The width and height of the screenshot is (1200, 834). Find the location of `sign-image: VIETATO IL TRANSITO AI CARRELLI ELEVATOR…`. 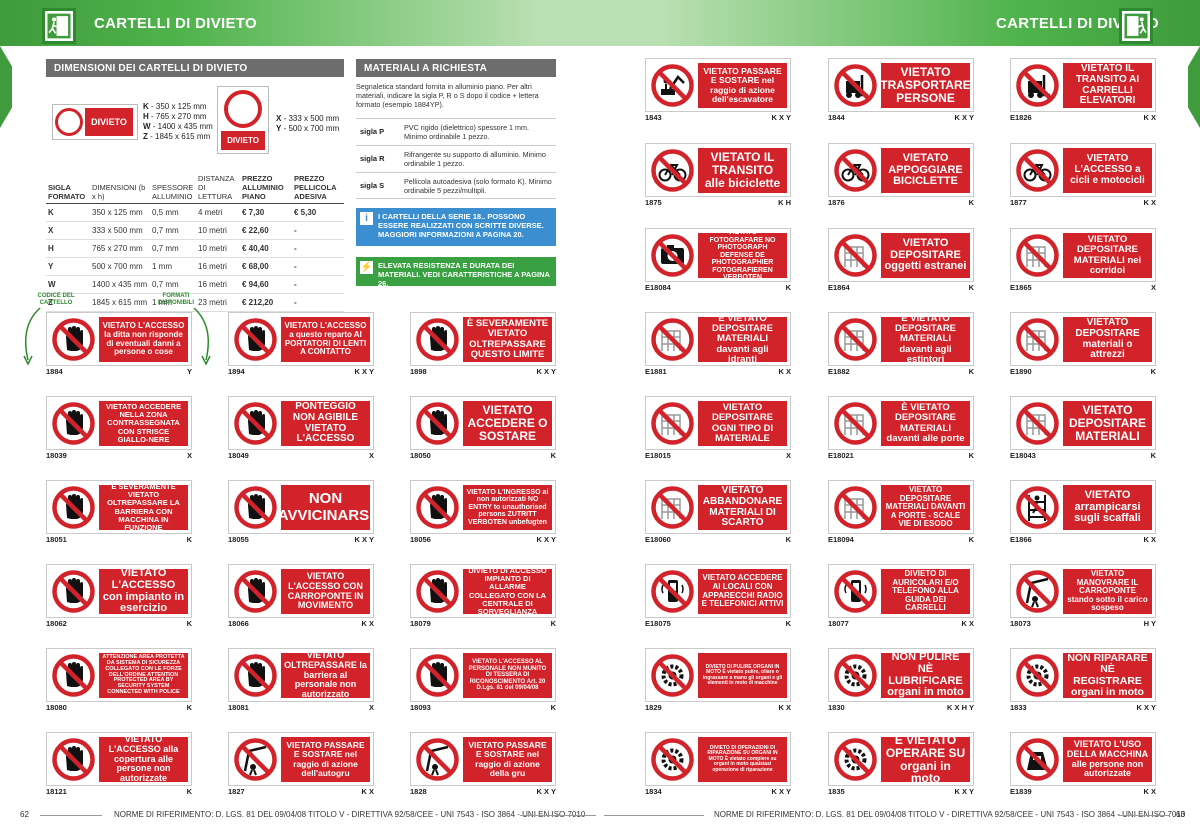

sign-image: VIETATO IL TRANSITO AI CARRELLI ELEVATOR… is located at coordinates (1083, 85).